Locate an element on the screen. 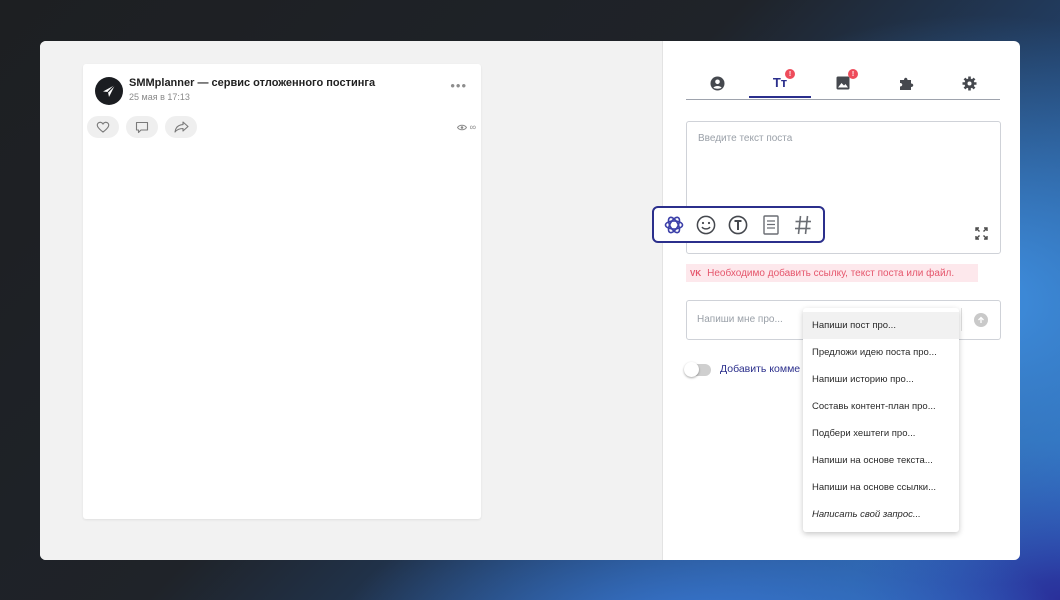 This screenshot has width=1060, height=600. tab-account is located at coordinates (717, 83).